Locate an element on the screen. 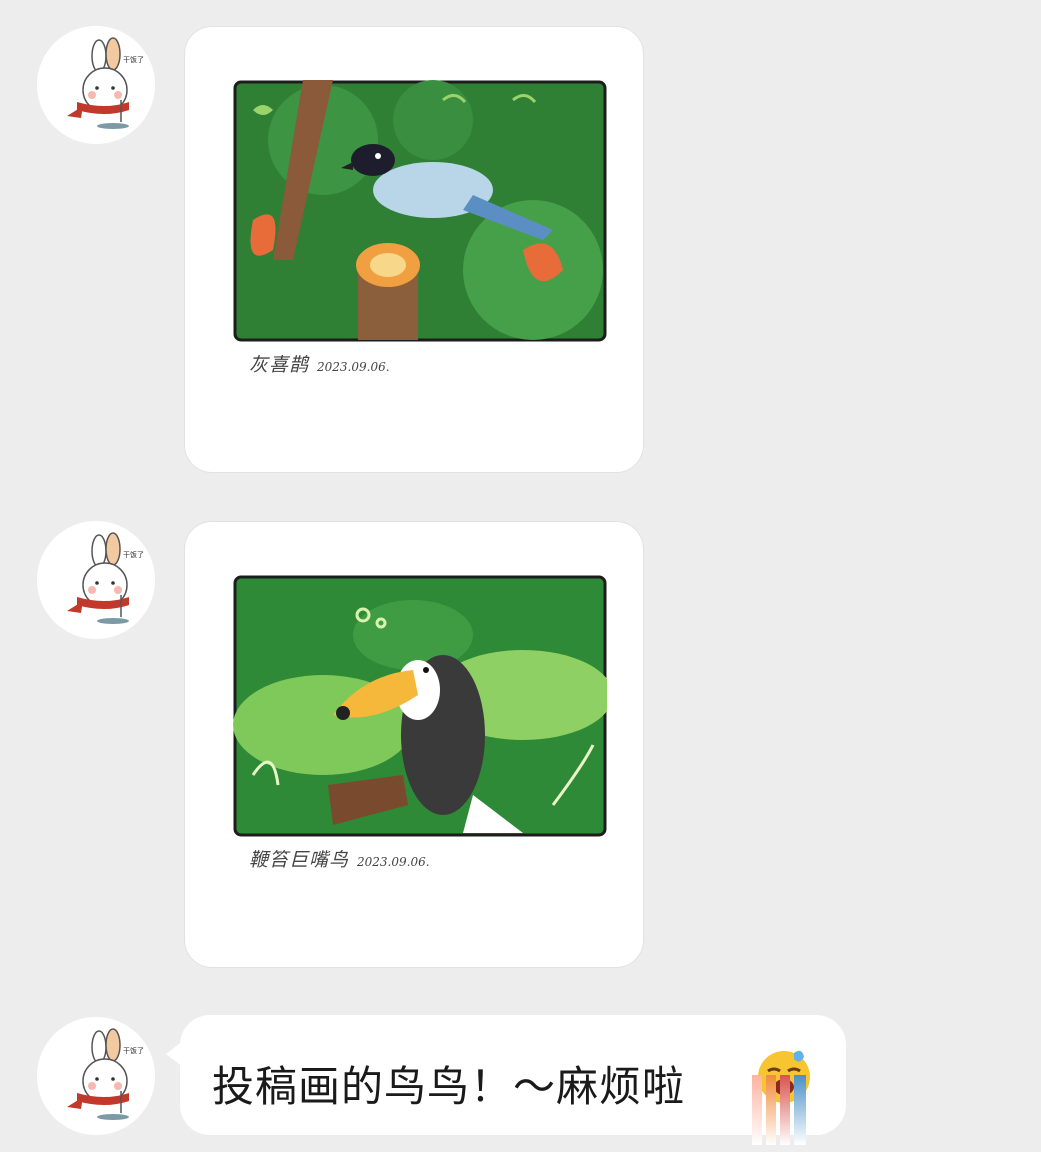  caption-name: 灰喜鹊 is located at coordinates (279, 365).